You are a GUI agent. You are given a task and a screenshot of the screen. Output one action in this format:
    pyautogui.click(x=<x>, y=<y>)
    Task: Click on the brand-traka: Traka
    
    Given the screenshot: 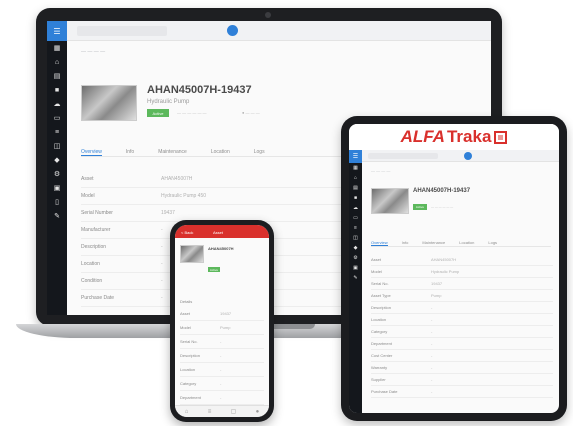 What is the action you would take?
    pyautogui.click(x=469, y=136)
    